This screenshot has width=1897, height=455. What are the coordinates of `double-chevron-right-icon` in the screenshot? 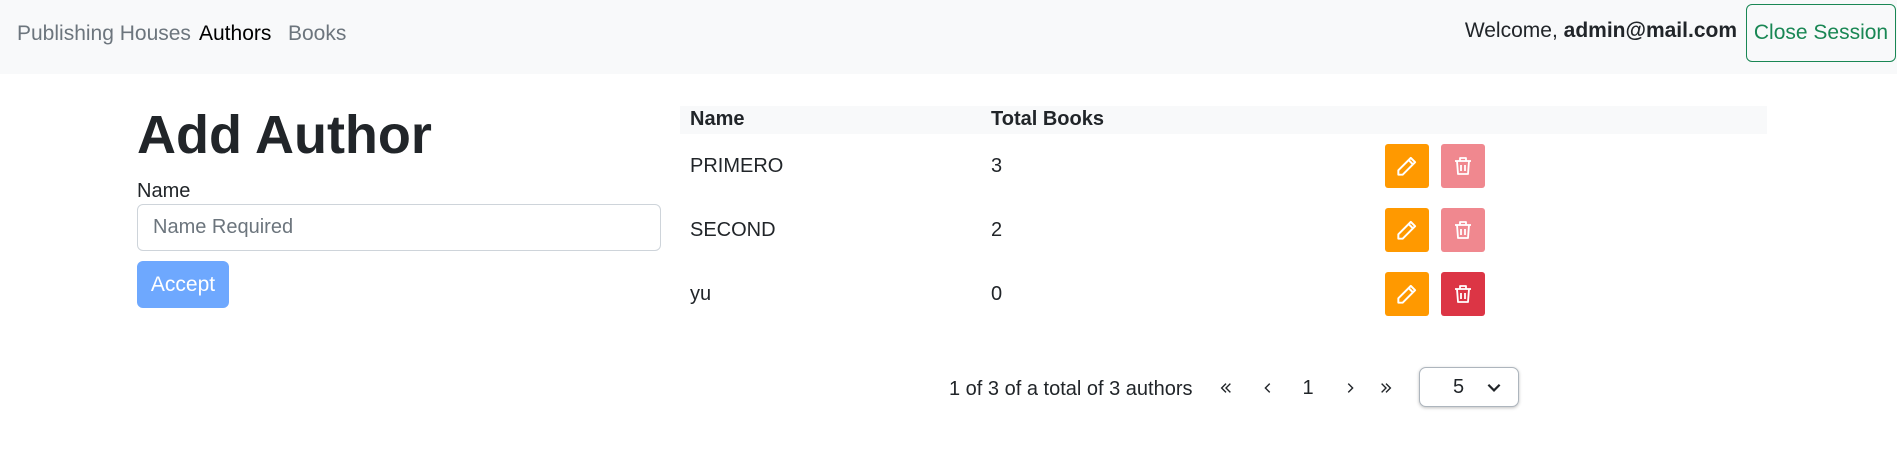 It's located at (1386, 388).